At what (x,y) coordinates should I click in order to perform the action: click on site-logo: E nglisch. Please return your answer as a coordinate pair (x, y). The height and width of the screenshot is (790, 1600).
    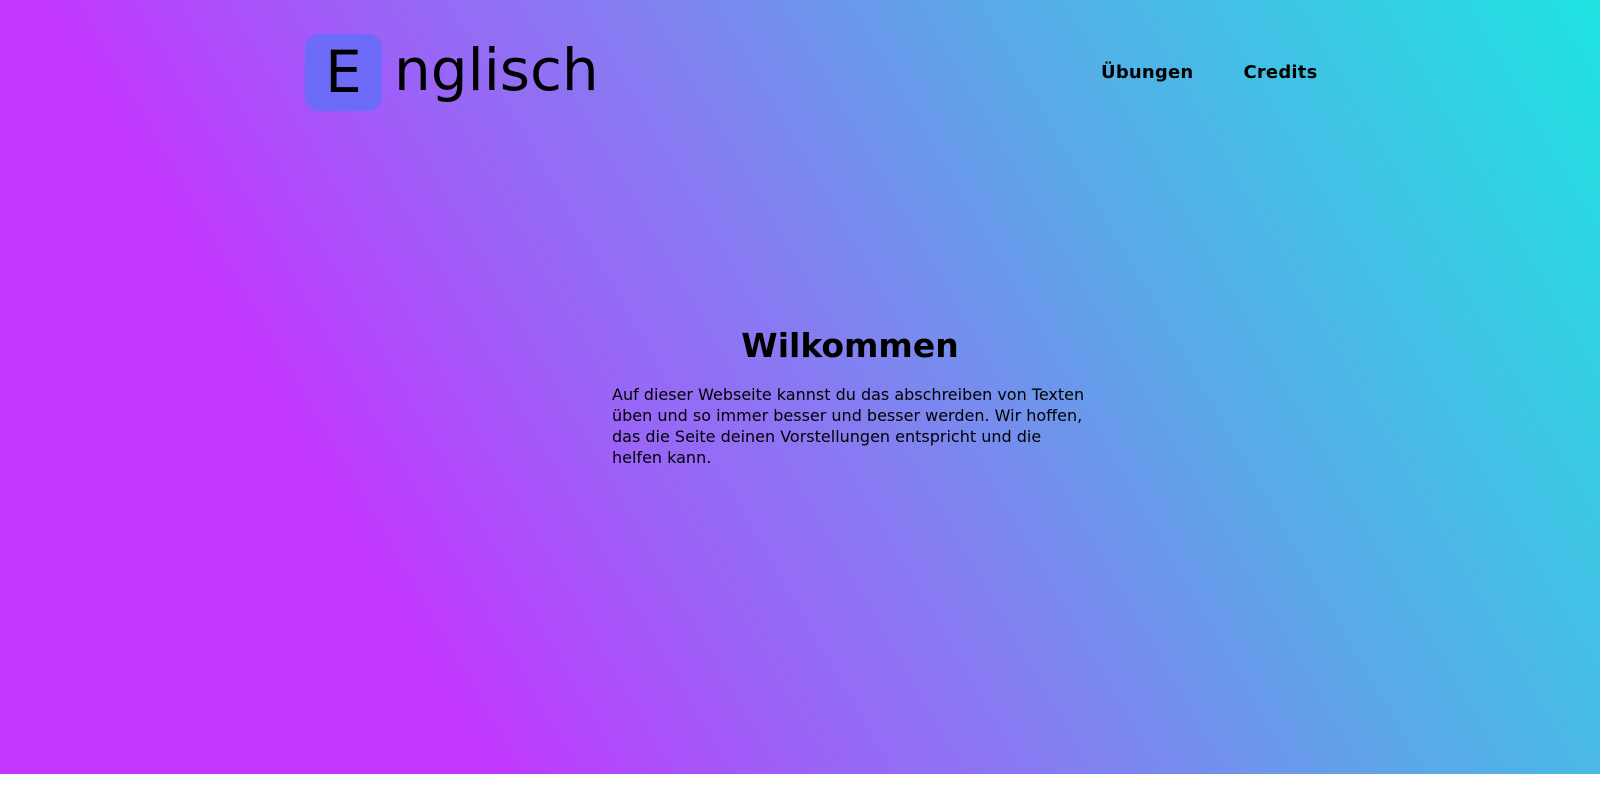
    Looking at the image, I should click on (452, 72).